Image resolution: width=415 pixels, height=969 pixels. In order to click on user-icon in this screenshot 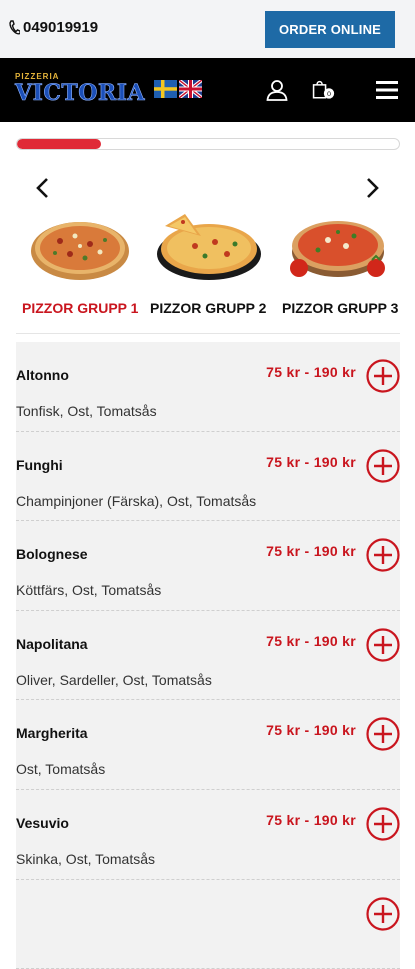, I will do `click(277, 90)`.